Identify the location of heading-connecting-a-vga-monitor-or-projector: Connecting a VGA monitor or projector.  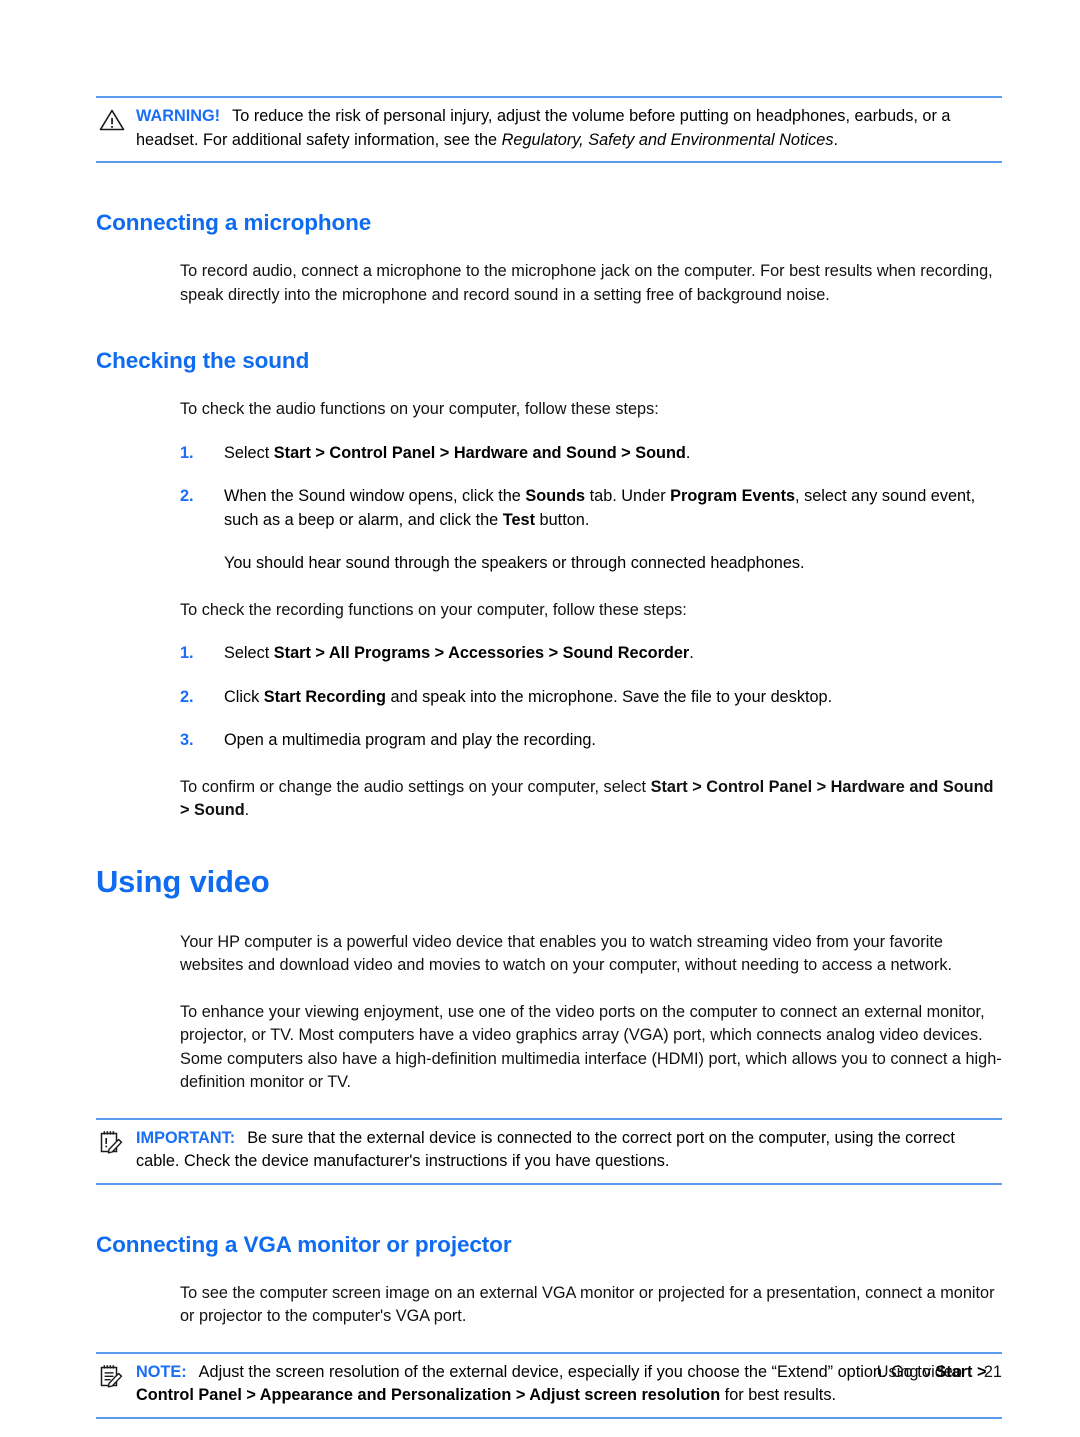
(304, 1244).